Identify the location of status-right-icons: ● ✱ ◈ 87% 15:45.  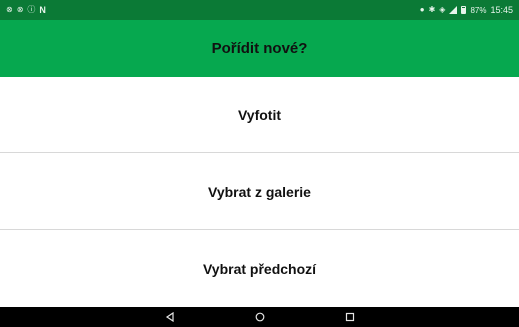
(466, 10).